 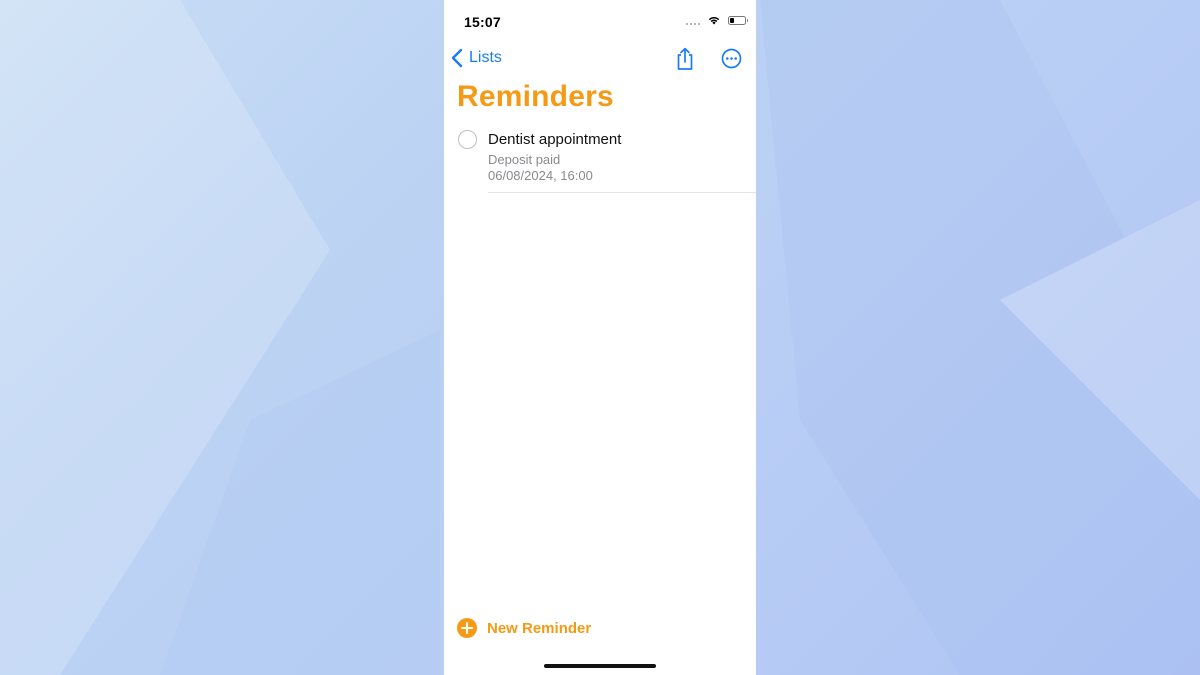 I want to click on reminder-title: Dentist appointment, so click(x=554, y=139).